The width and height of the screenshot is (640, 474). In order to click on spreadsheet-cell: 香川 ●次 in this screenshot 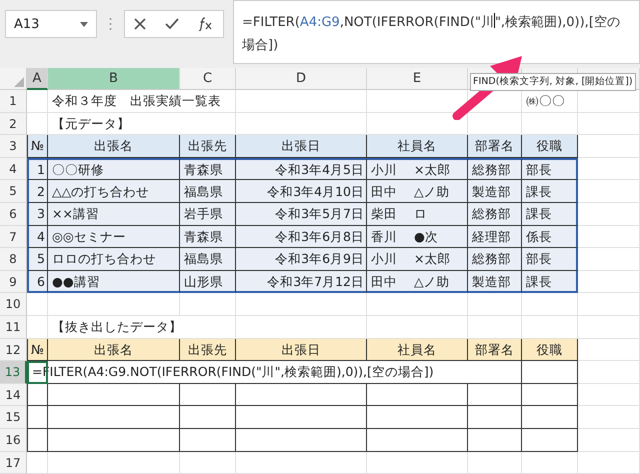, I will do `click(417, 237)`.